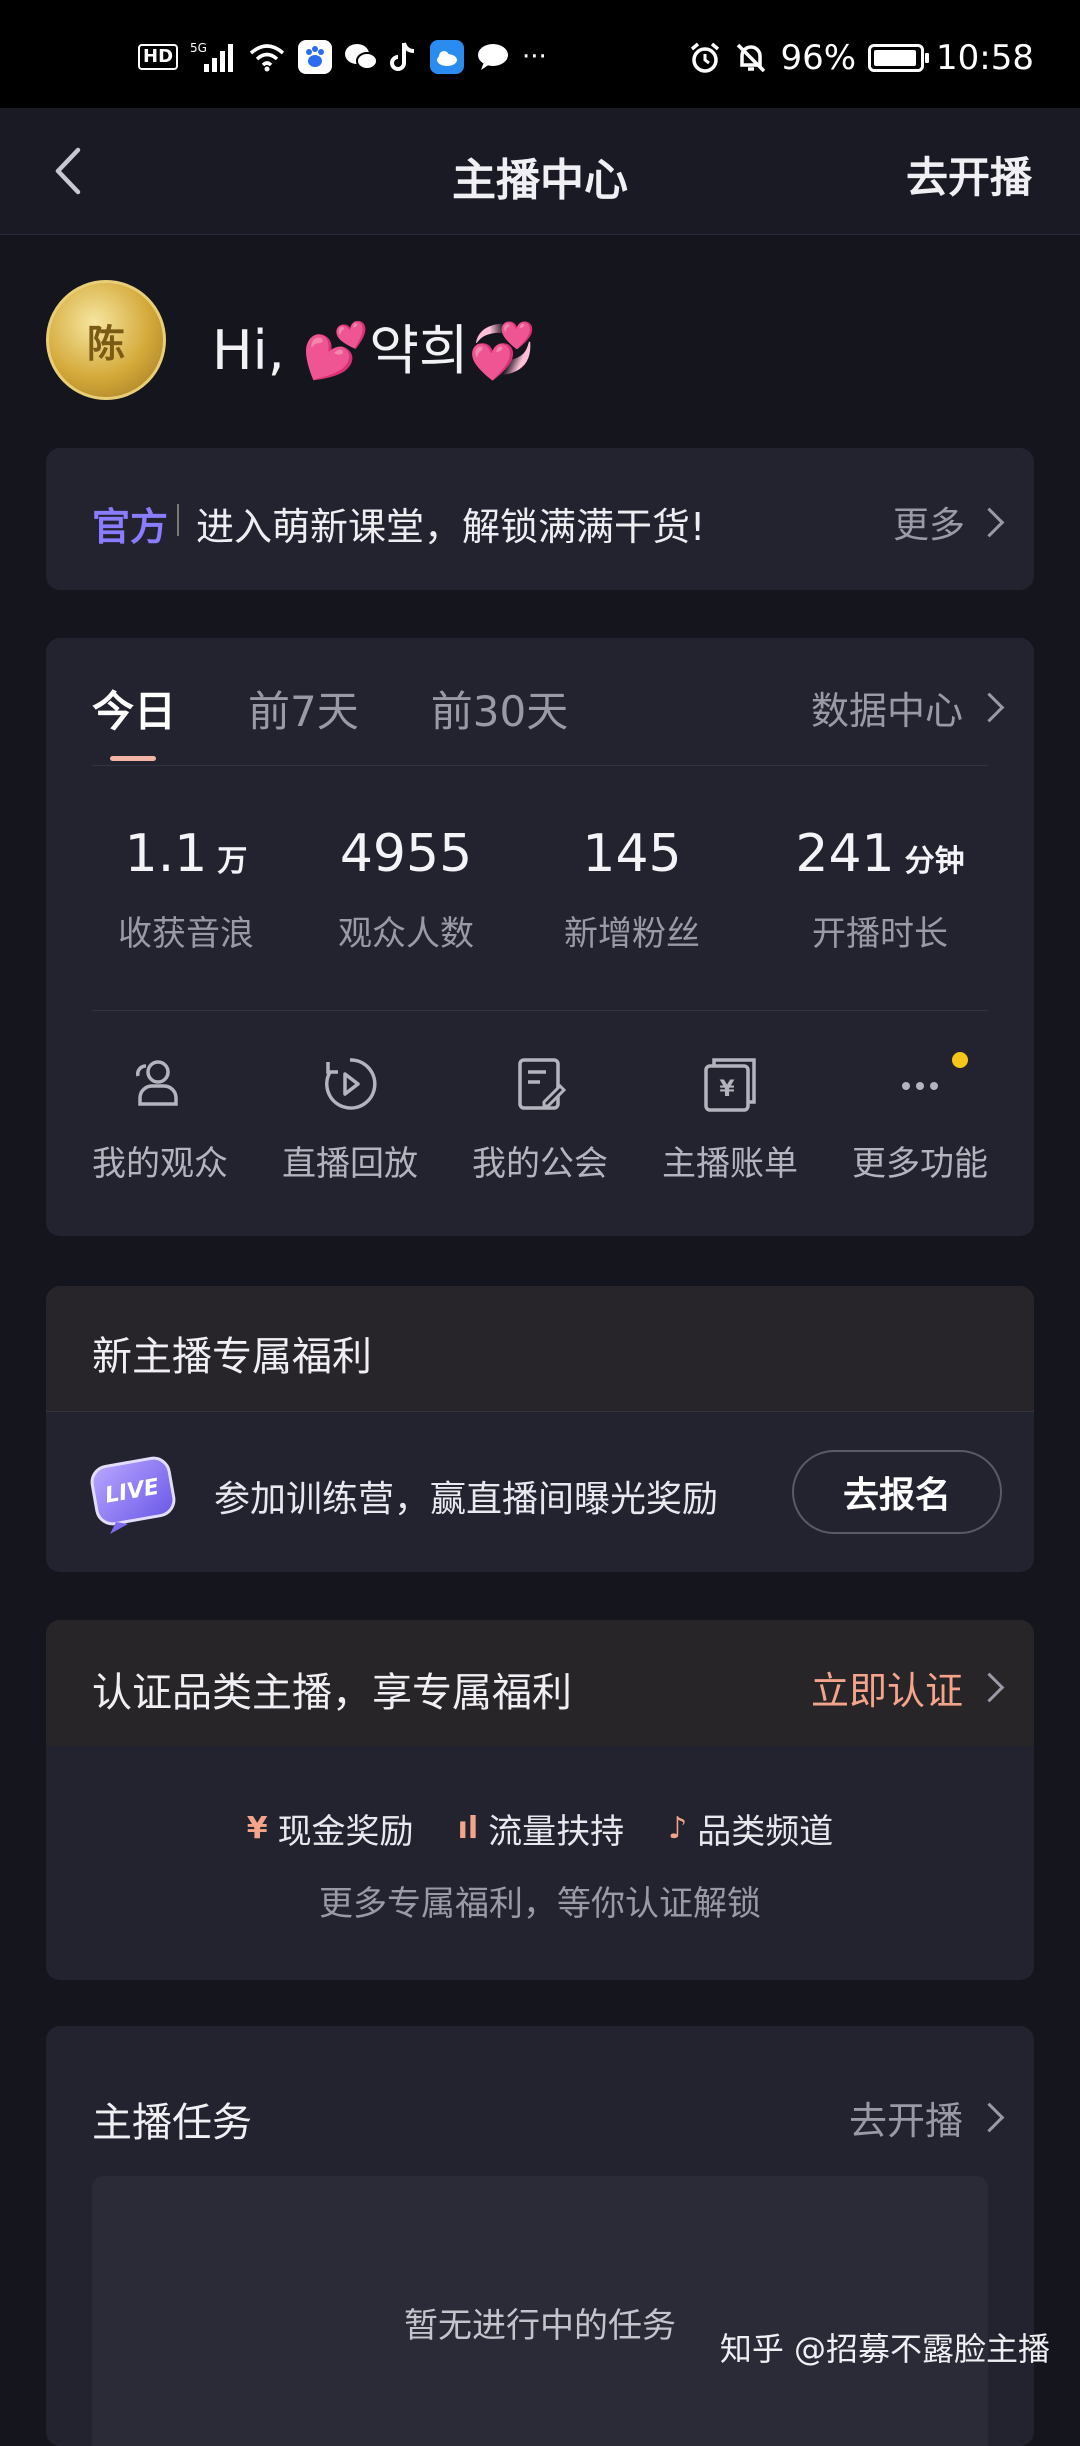  Describe the element at coordinates (928, 525) in the screenshot. I see `notice-more-label: 更多` at that location.